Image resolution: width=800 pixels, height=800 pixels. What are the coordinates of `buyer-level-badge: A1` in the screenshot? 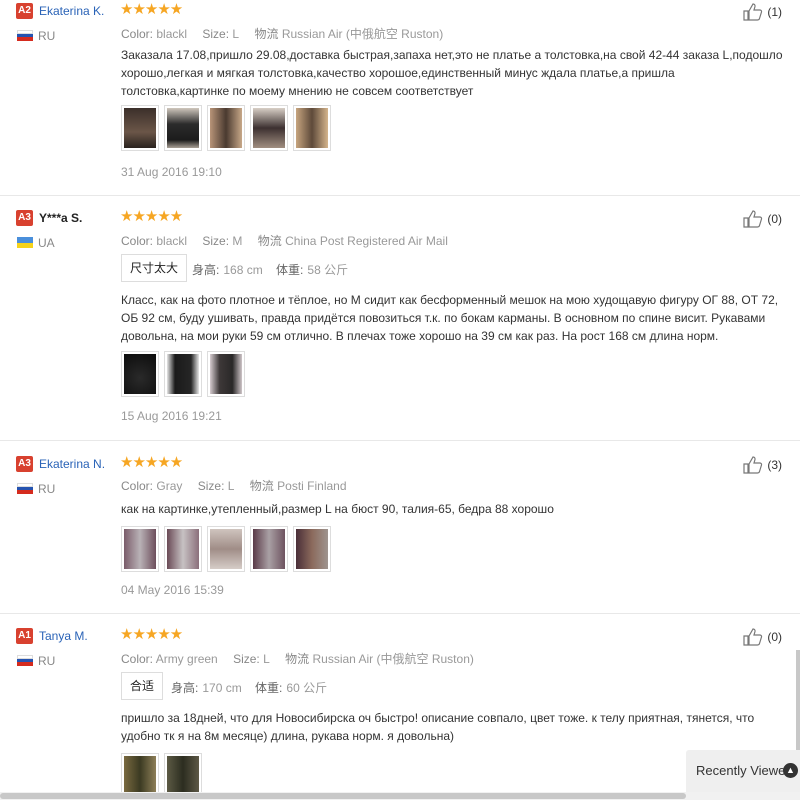 It's located at (24, 636).